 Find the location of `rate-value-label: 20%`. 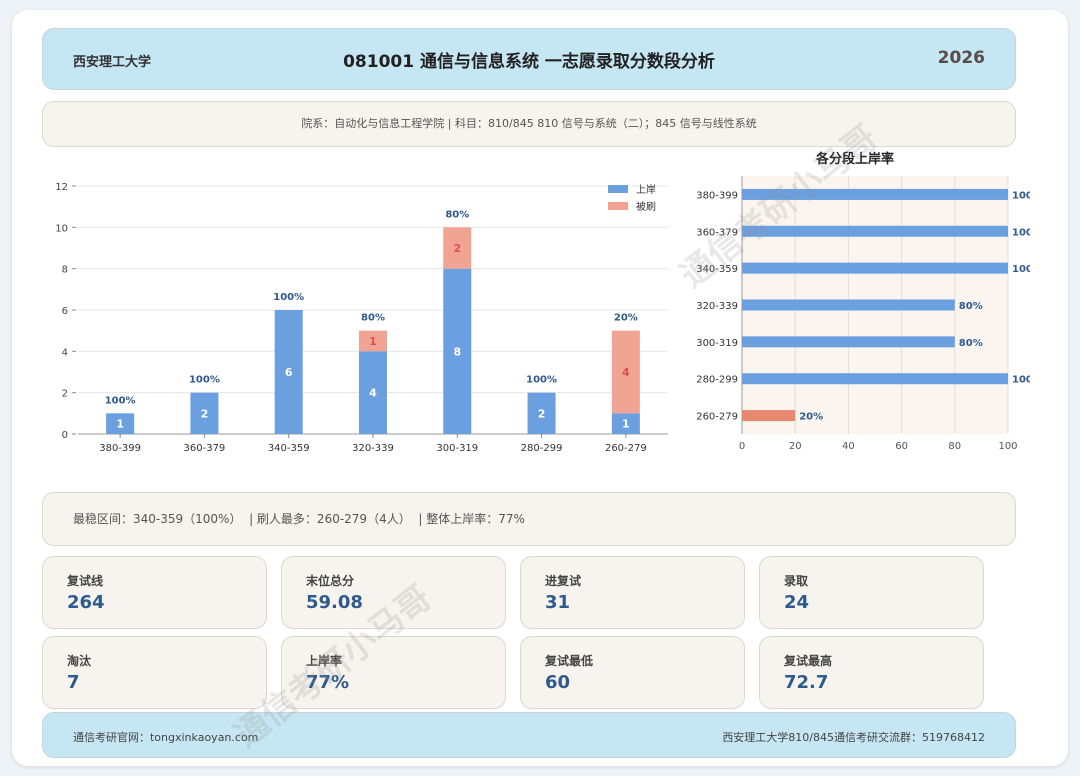

rate-value-label: 20% is located at coordinates (811, 417).